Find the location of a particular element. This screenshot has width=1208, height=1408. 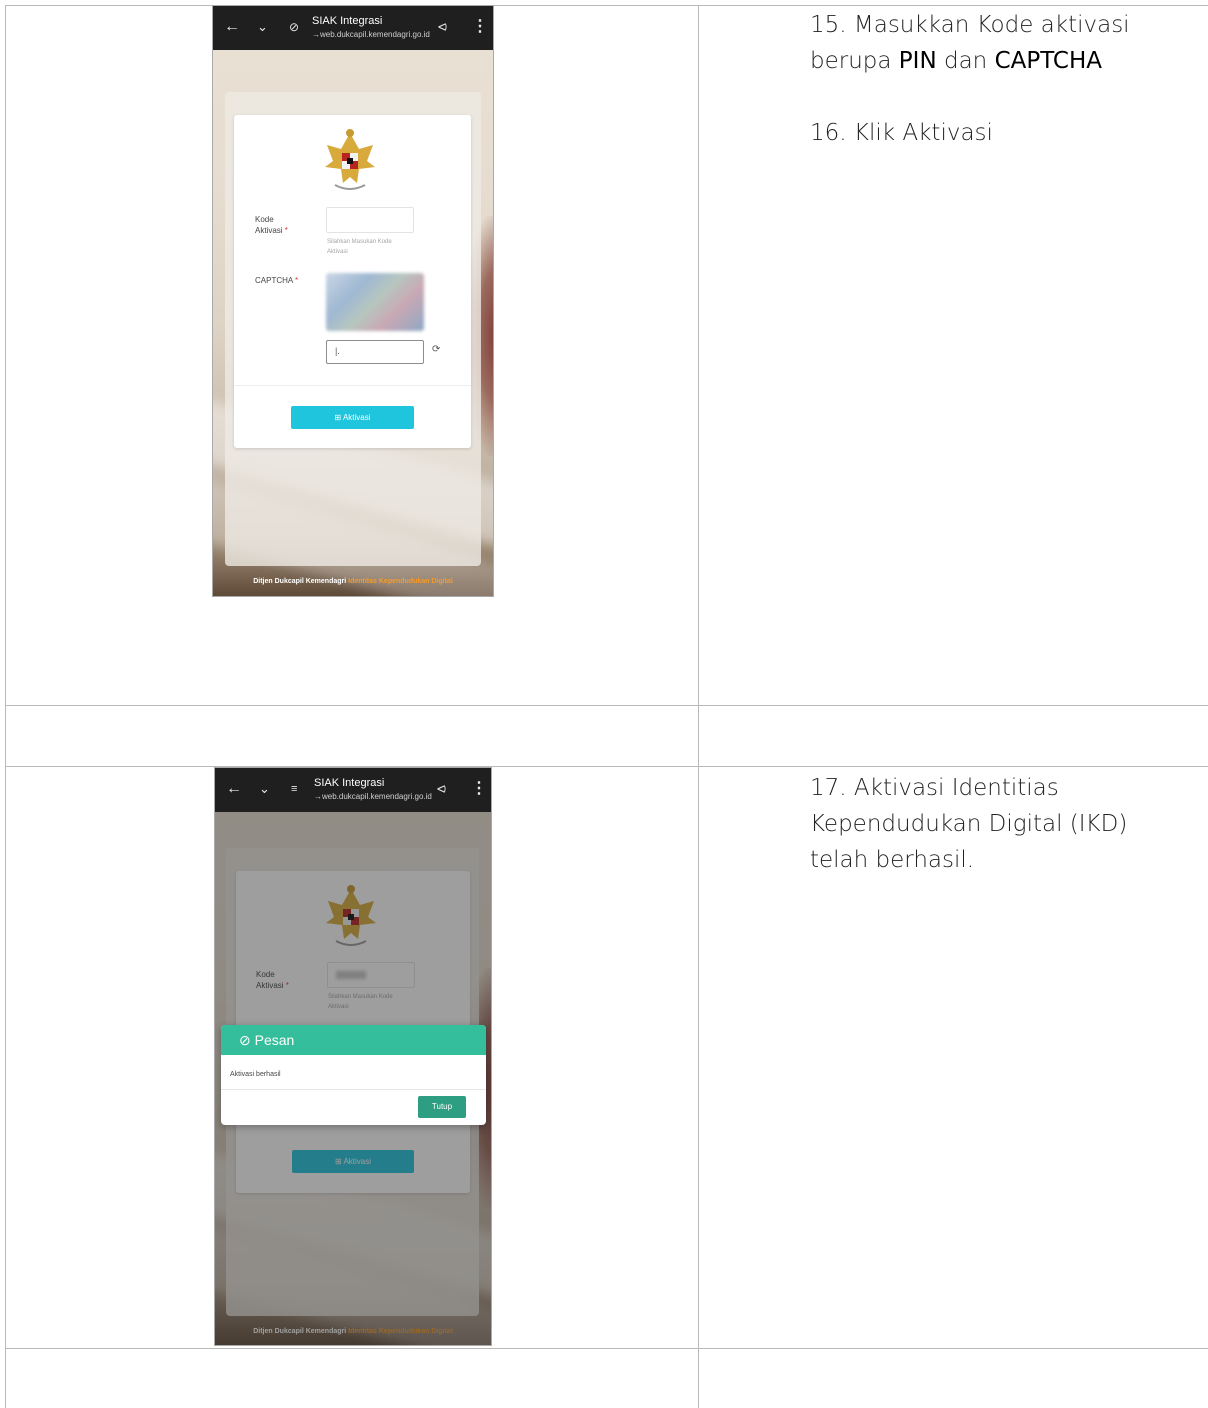

dialog-divider is located at coordinates (353, 1089).